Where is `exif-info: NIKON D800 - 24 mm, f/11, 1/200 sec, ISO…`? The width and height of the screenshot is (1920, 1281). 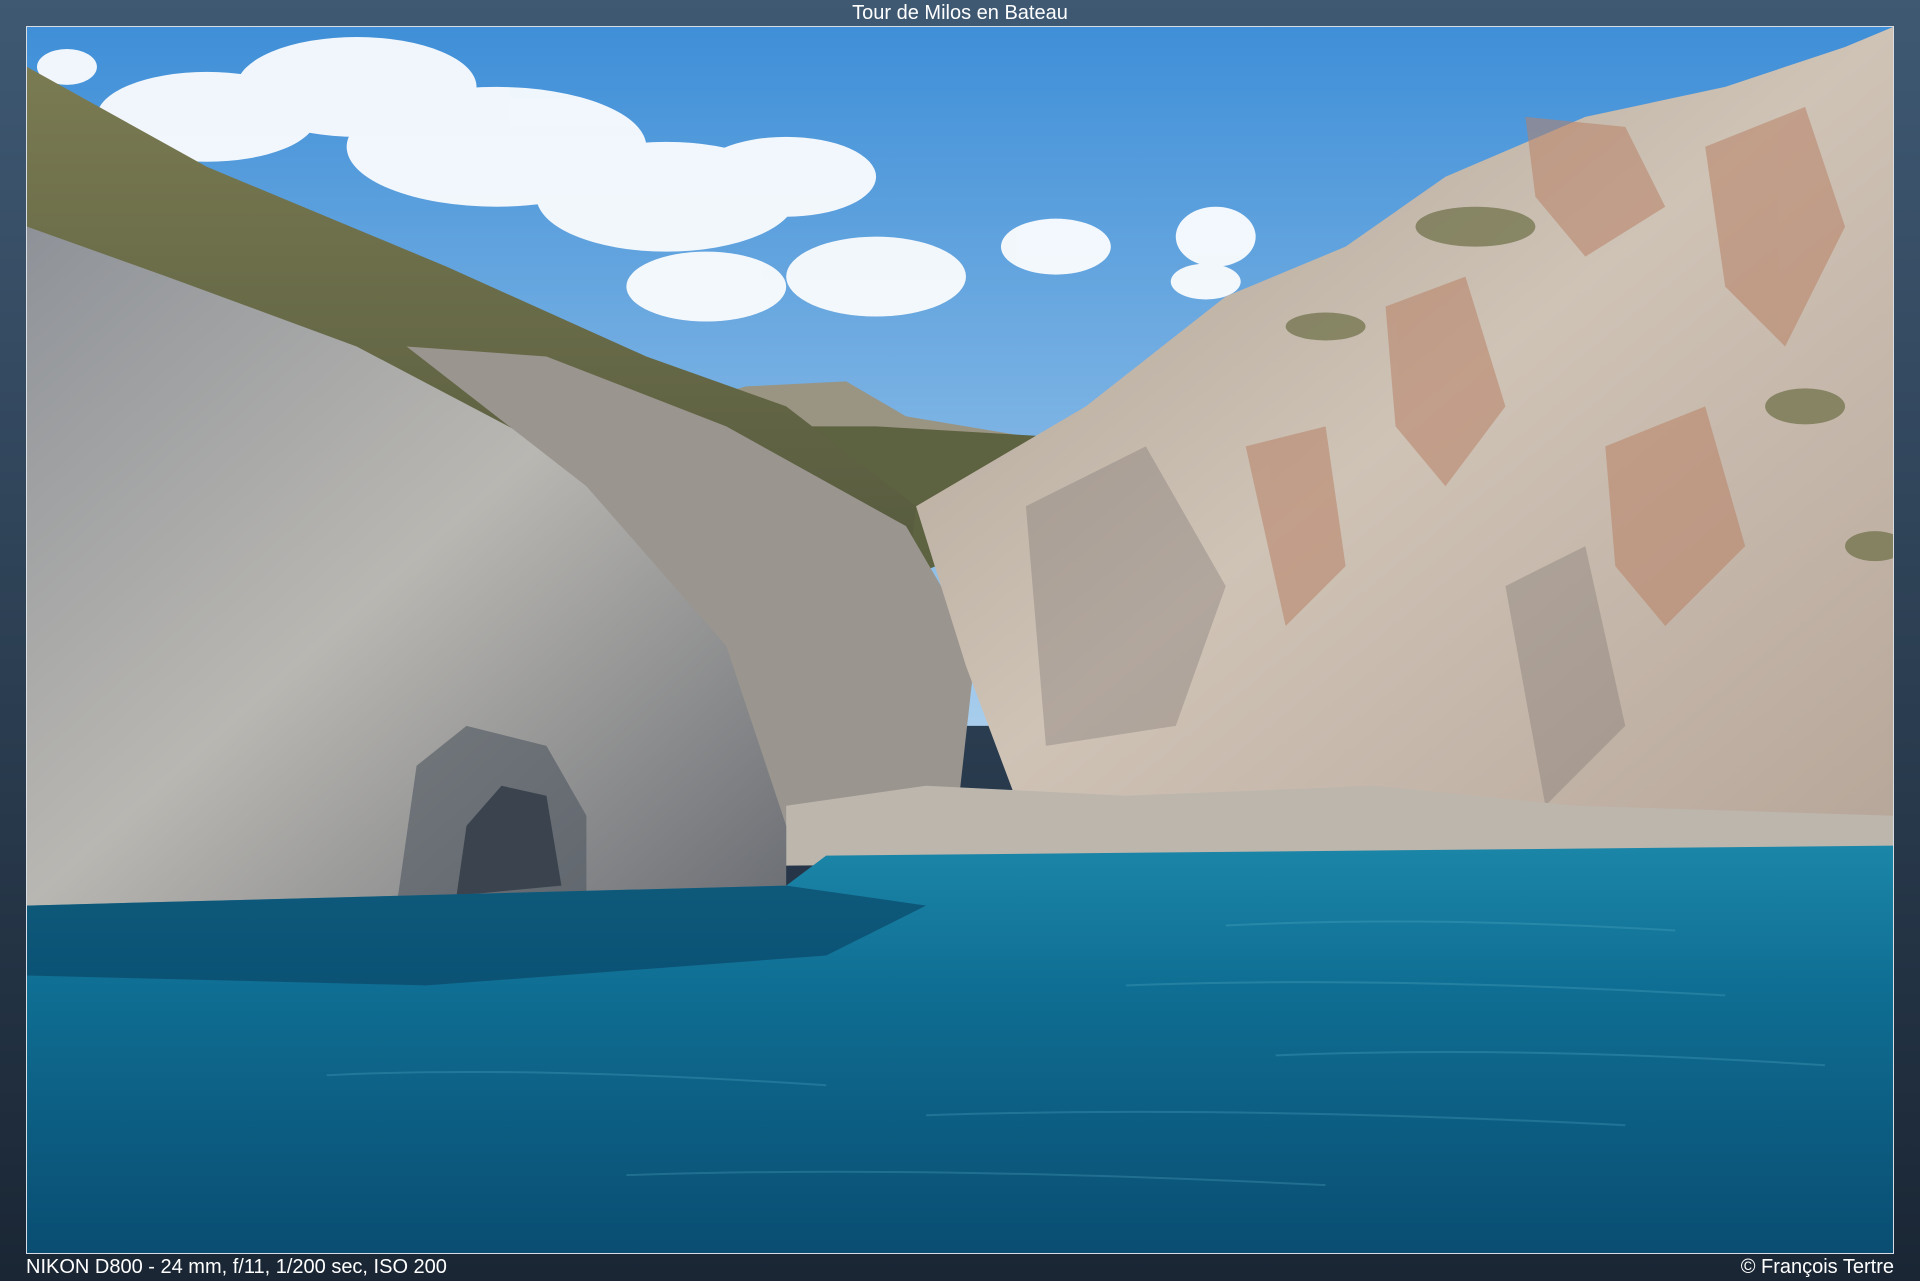 exif-info: NIKON D800 - 24 mm, f/11, 1/200 sec, ISO… is located at coordinates (236, 1267).